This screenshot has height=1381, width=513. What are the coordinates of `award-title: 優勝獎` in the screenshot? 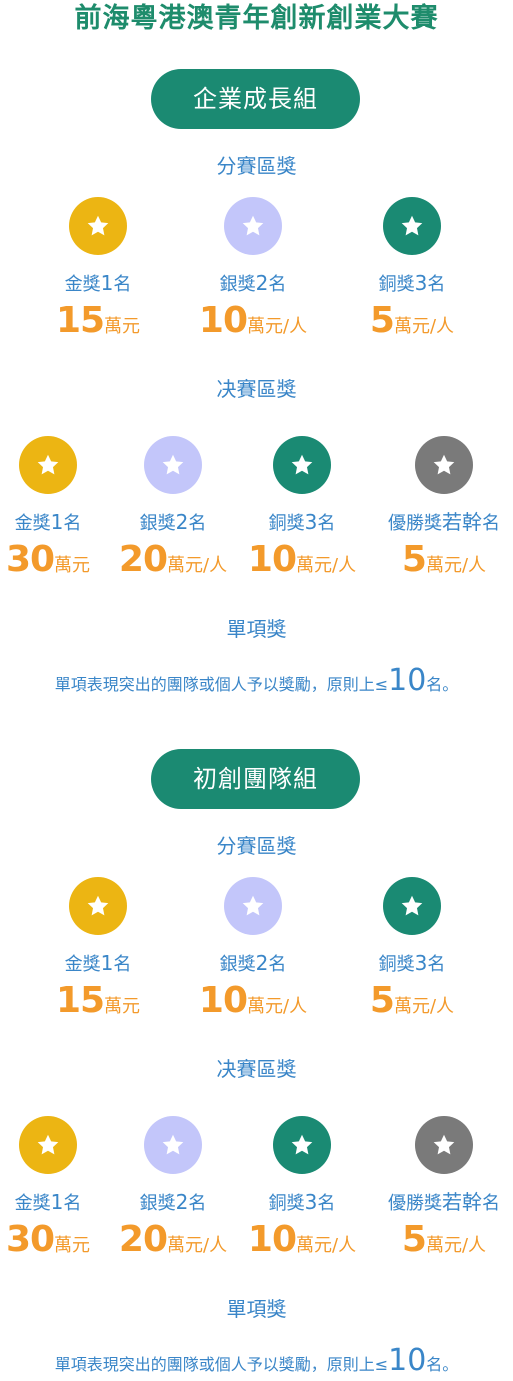 It's located at (415, 1203).